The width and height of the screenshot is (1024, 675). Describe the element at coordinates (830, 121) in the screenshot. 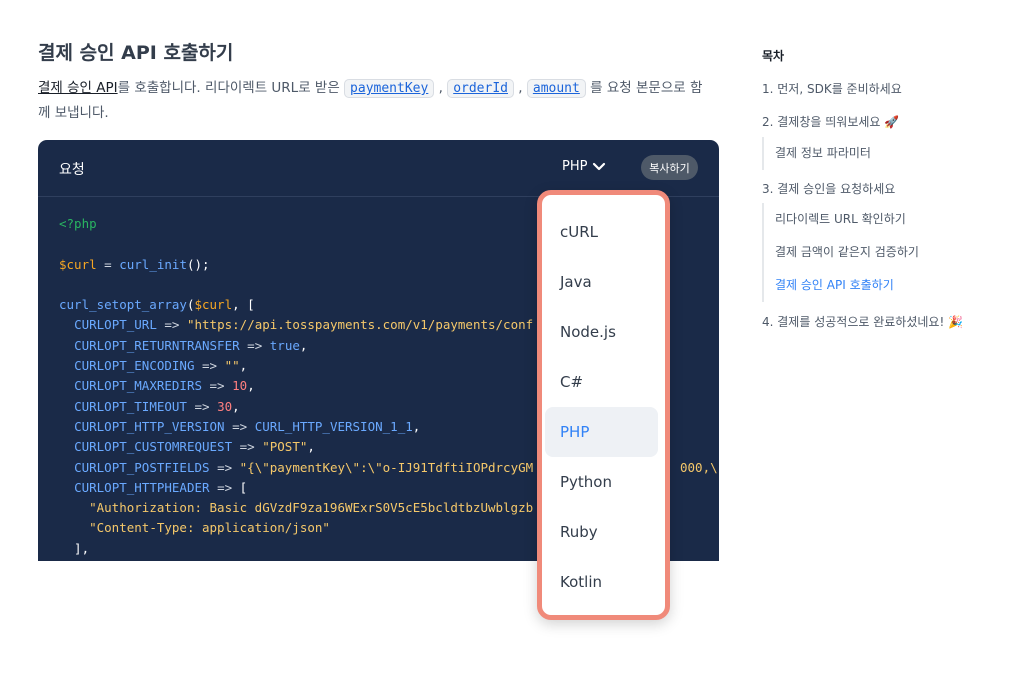

I see `toc-item-payment-window: 2. 결제창을 띄워보세요 🚀` at that location.